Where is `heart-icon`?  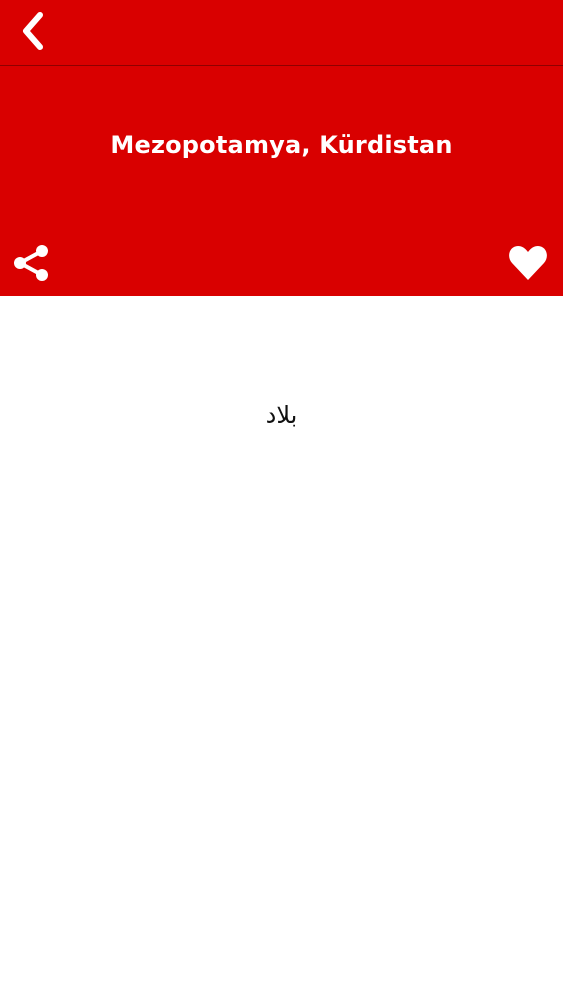
heart-icon is located at coordinates (528, 265).